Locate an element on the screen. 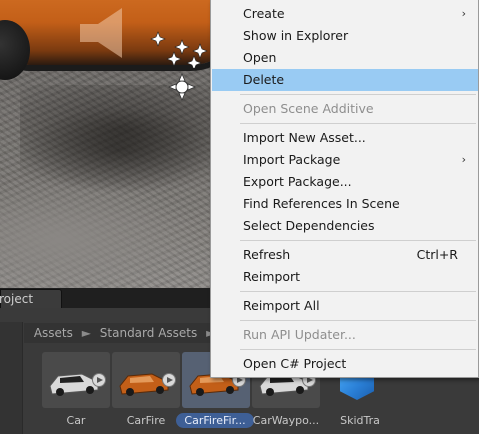 This screenshot has height=434, width=479. breadcrumb-item: Standard Assets is located at coordinates (148, 333).